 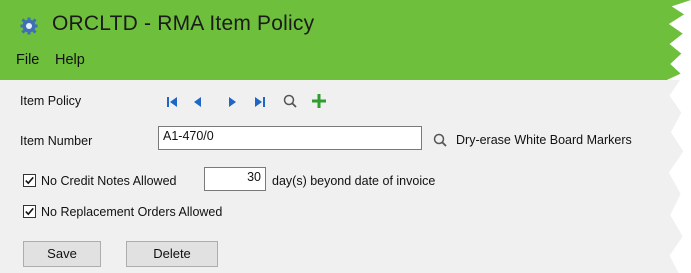 I want to click on previous-record-icon, so click(x=198, y=102).